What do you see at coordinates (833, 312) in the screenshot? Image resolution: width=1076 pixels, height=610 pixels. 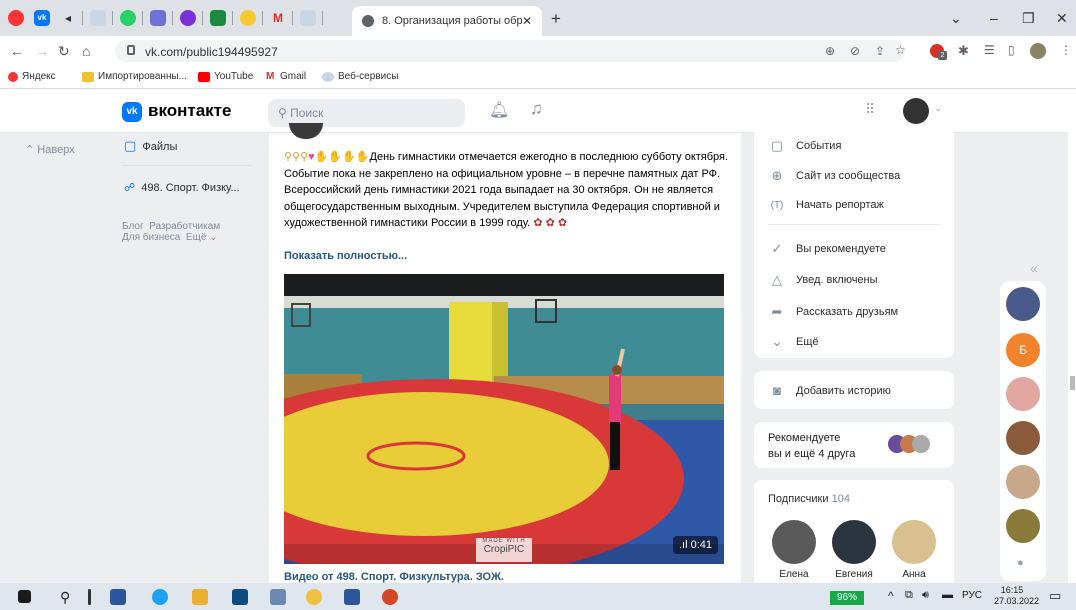 I see `menu-item-share: ➦ Рассказать друзьям` at bounding box center [833, 312].